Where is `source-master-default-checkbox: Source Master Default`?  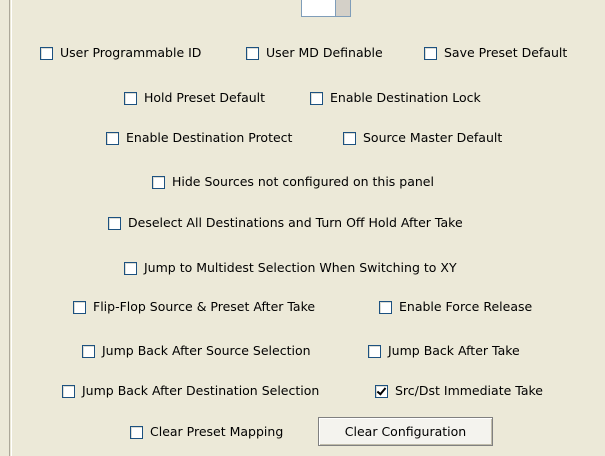
source-master-default-checkbox: Source Master Default is located at coordinates (422, 138).